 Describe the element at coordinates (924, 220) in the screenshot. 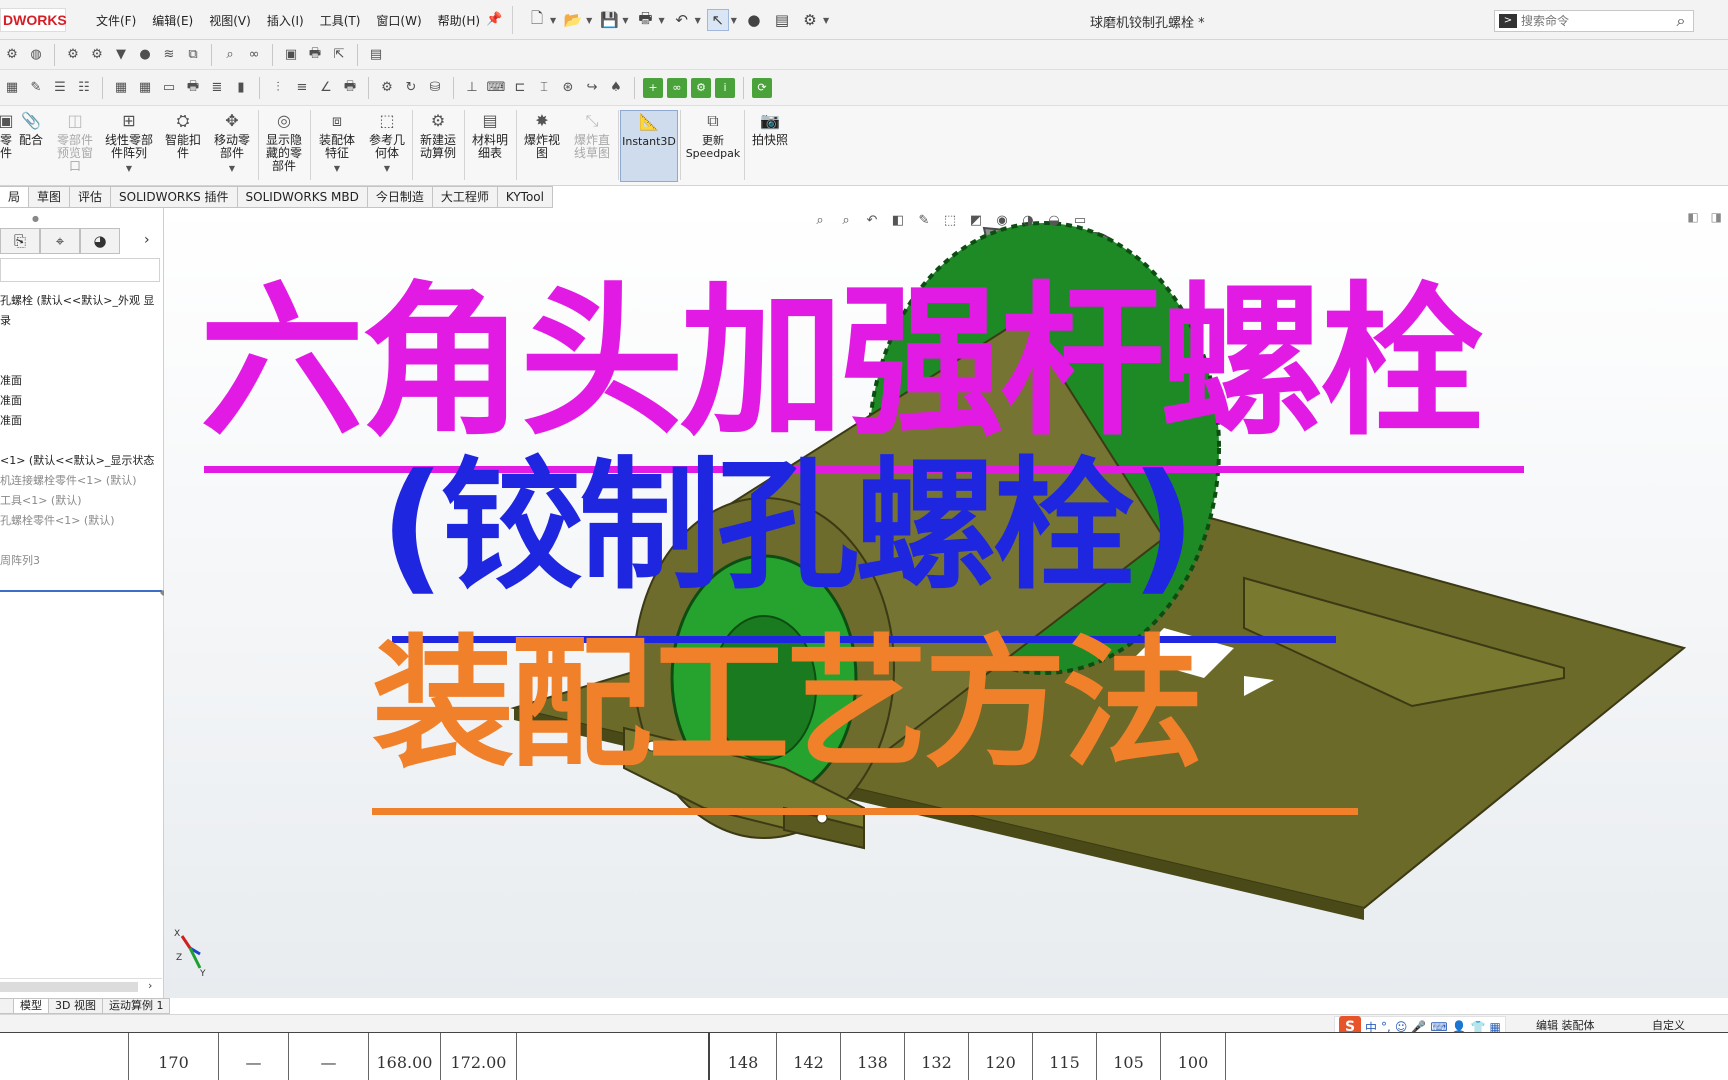

I see `dynamic-annotation-icon: ✎` at that location.